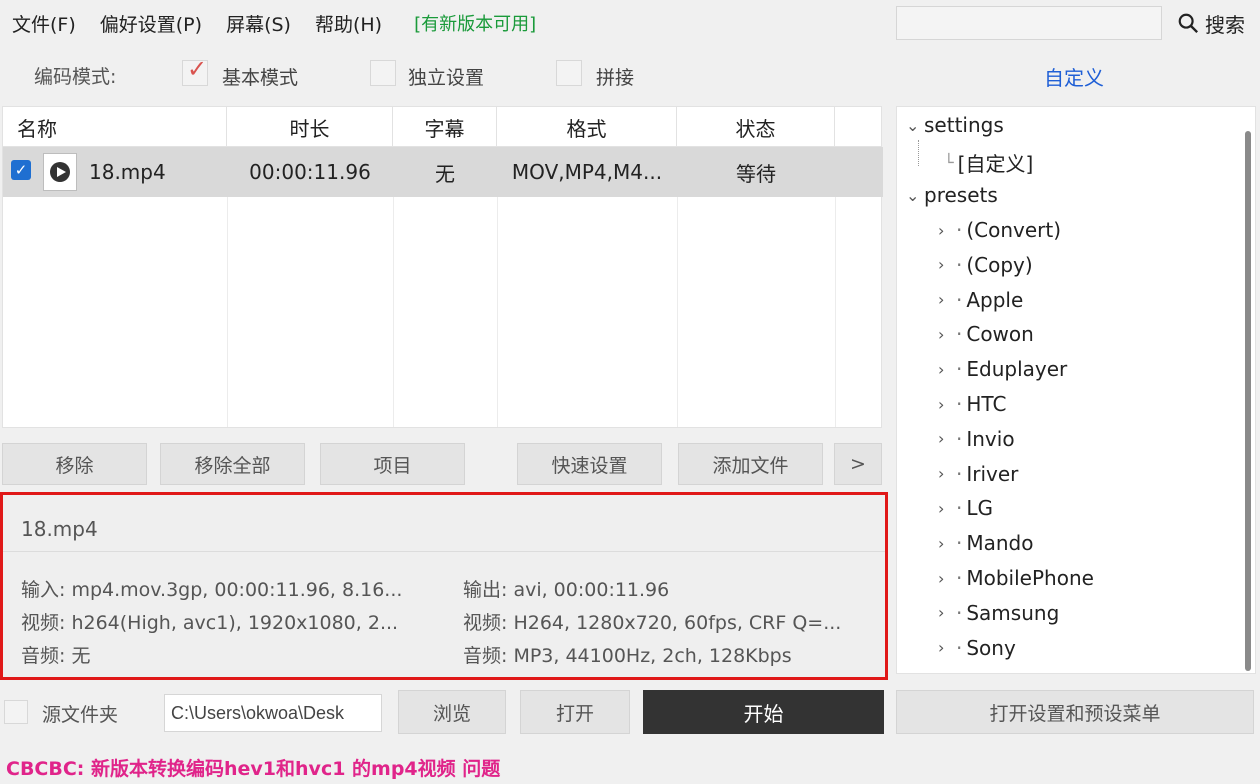  I want to click on tree-node-presets: ⌄ presets, so click(952, 195).